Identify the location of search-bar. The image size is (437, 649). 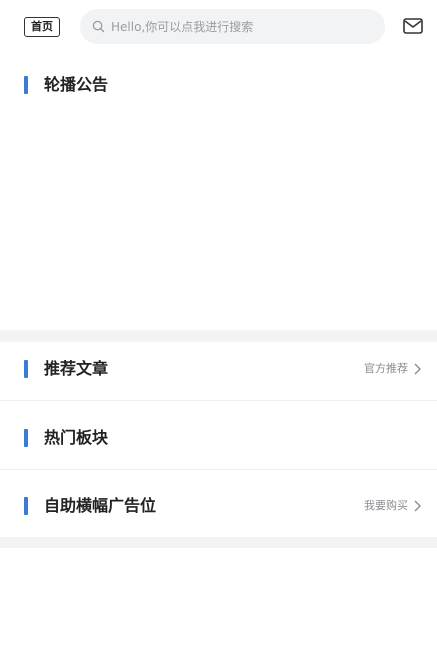
(232, 26).